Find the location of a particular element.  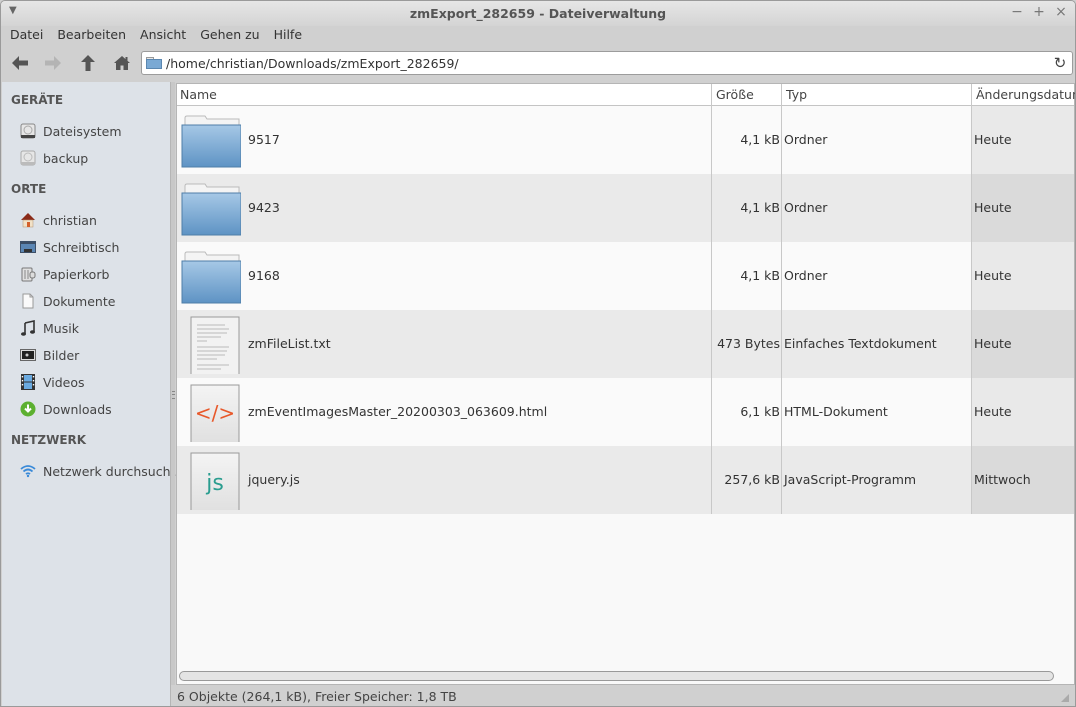

wifi-icon is located at coordinates (28, 471).